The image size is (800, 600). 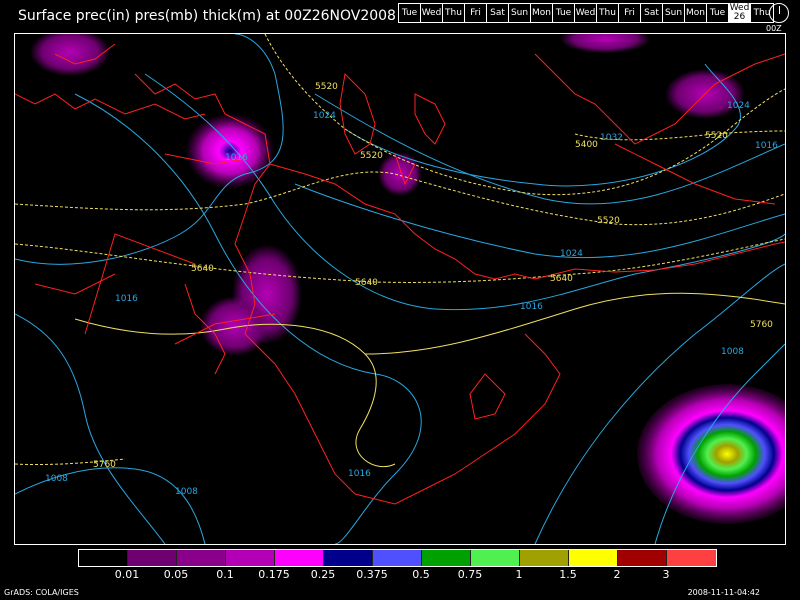 What do you see at coordinates (323, 574) in the screenshot?
I see `legend-label: 0.25` at bounding box center [323, 574].